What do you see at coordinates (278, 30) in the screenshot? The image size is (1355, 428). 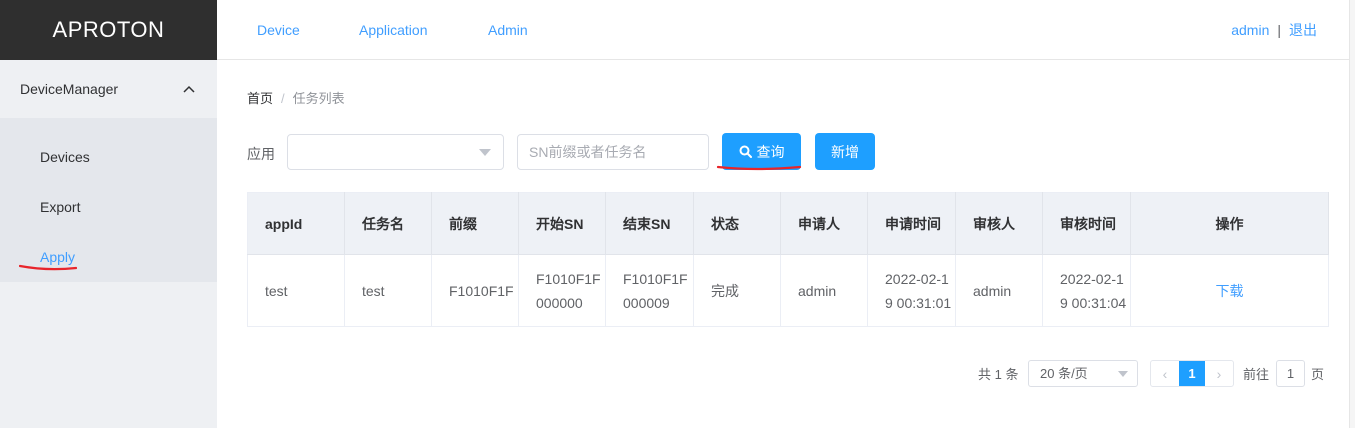 I see `nav-device: Device` at bounding box center [278, 30].